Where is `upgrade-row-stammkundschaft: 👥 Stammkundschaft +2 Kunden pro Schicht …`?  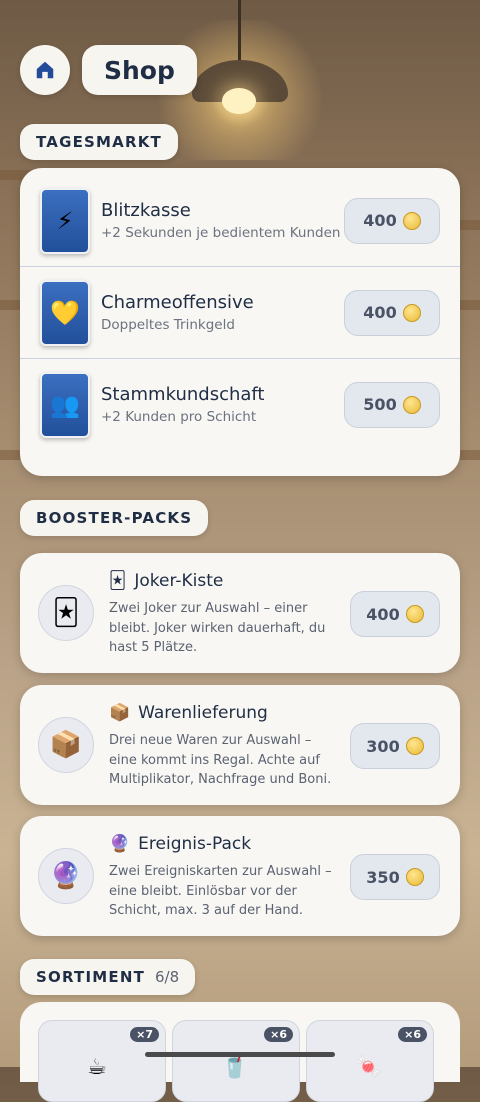 upgrade-row-stammkundschaft: 👥 Stammkundschaft +2 Kunden pro Schicht … is located at coordinates (240, 404).